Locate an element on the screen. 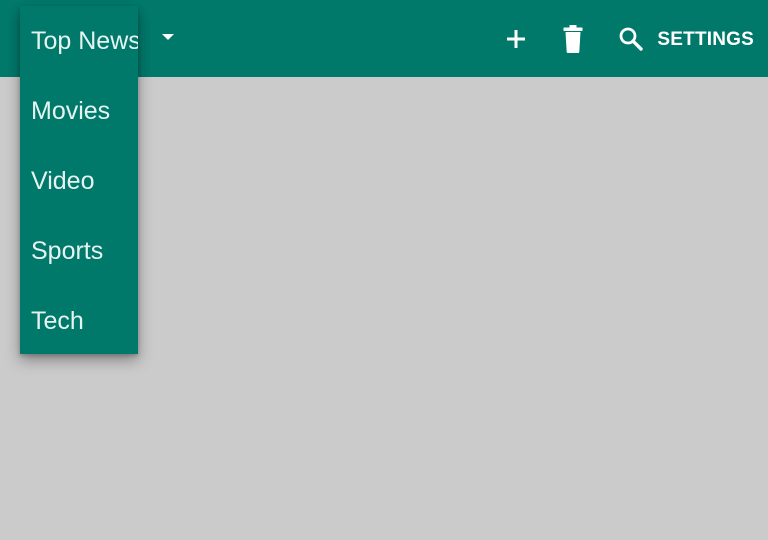 The height and width of the screenshot is (540, 768). settings-button: SETTINGS is located at coordinates (705, 40).